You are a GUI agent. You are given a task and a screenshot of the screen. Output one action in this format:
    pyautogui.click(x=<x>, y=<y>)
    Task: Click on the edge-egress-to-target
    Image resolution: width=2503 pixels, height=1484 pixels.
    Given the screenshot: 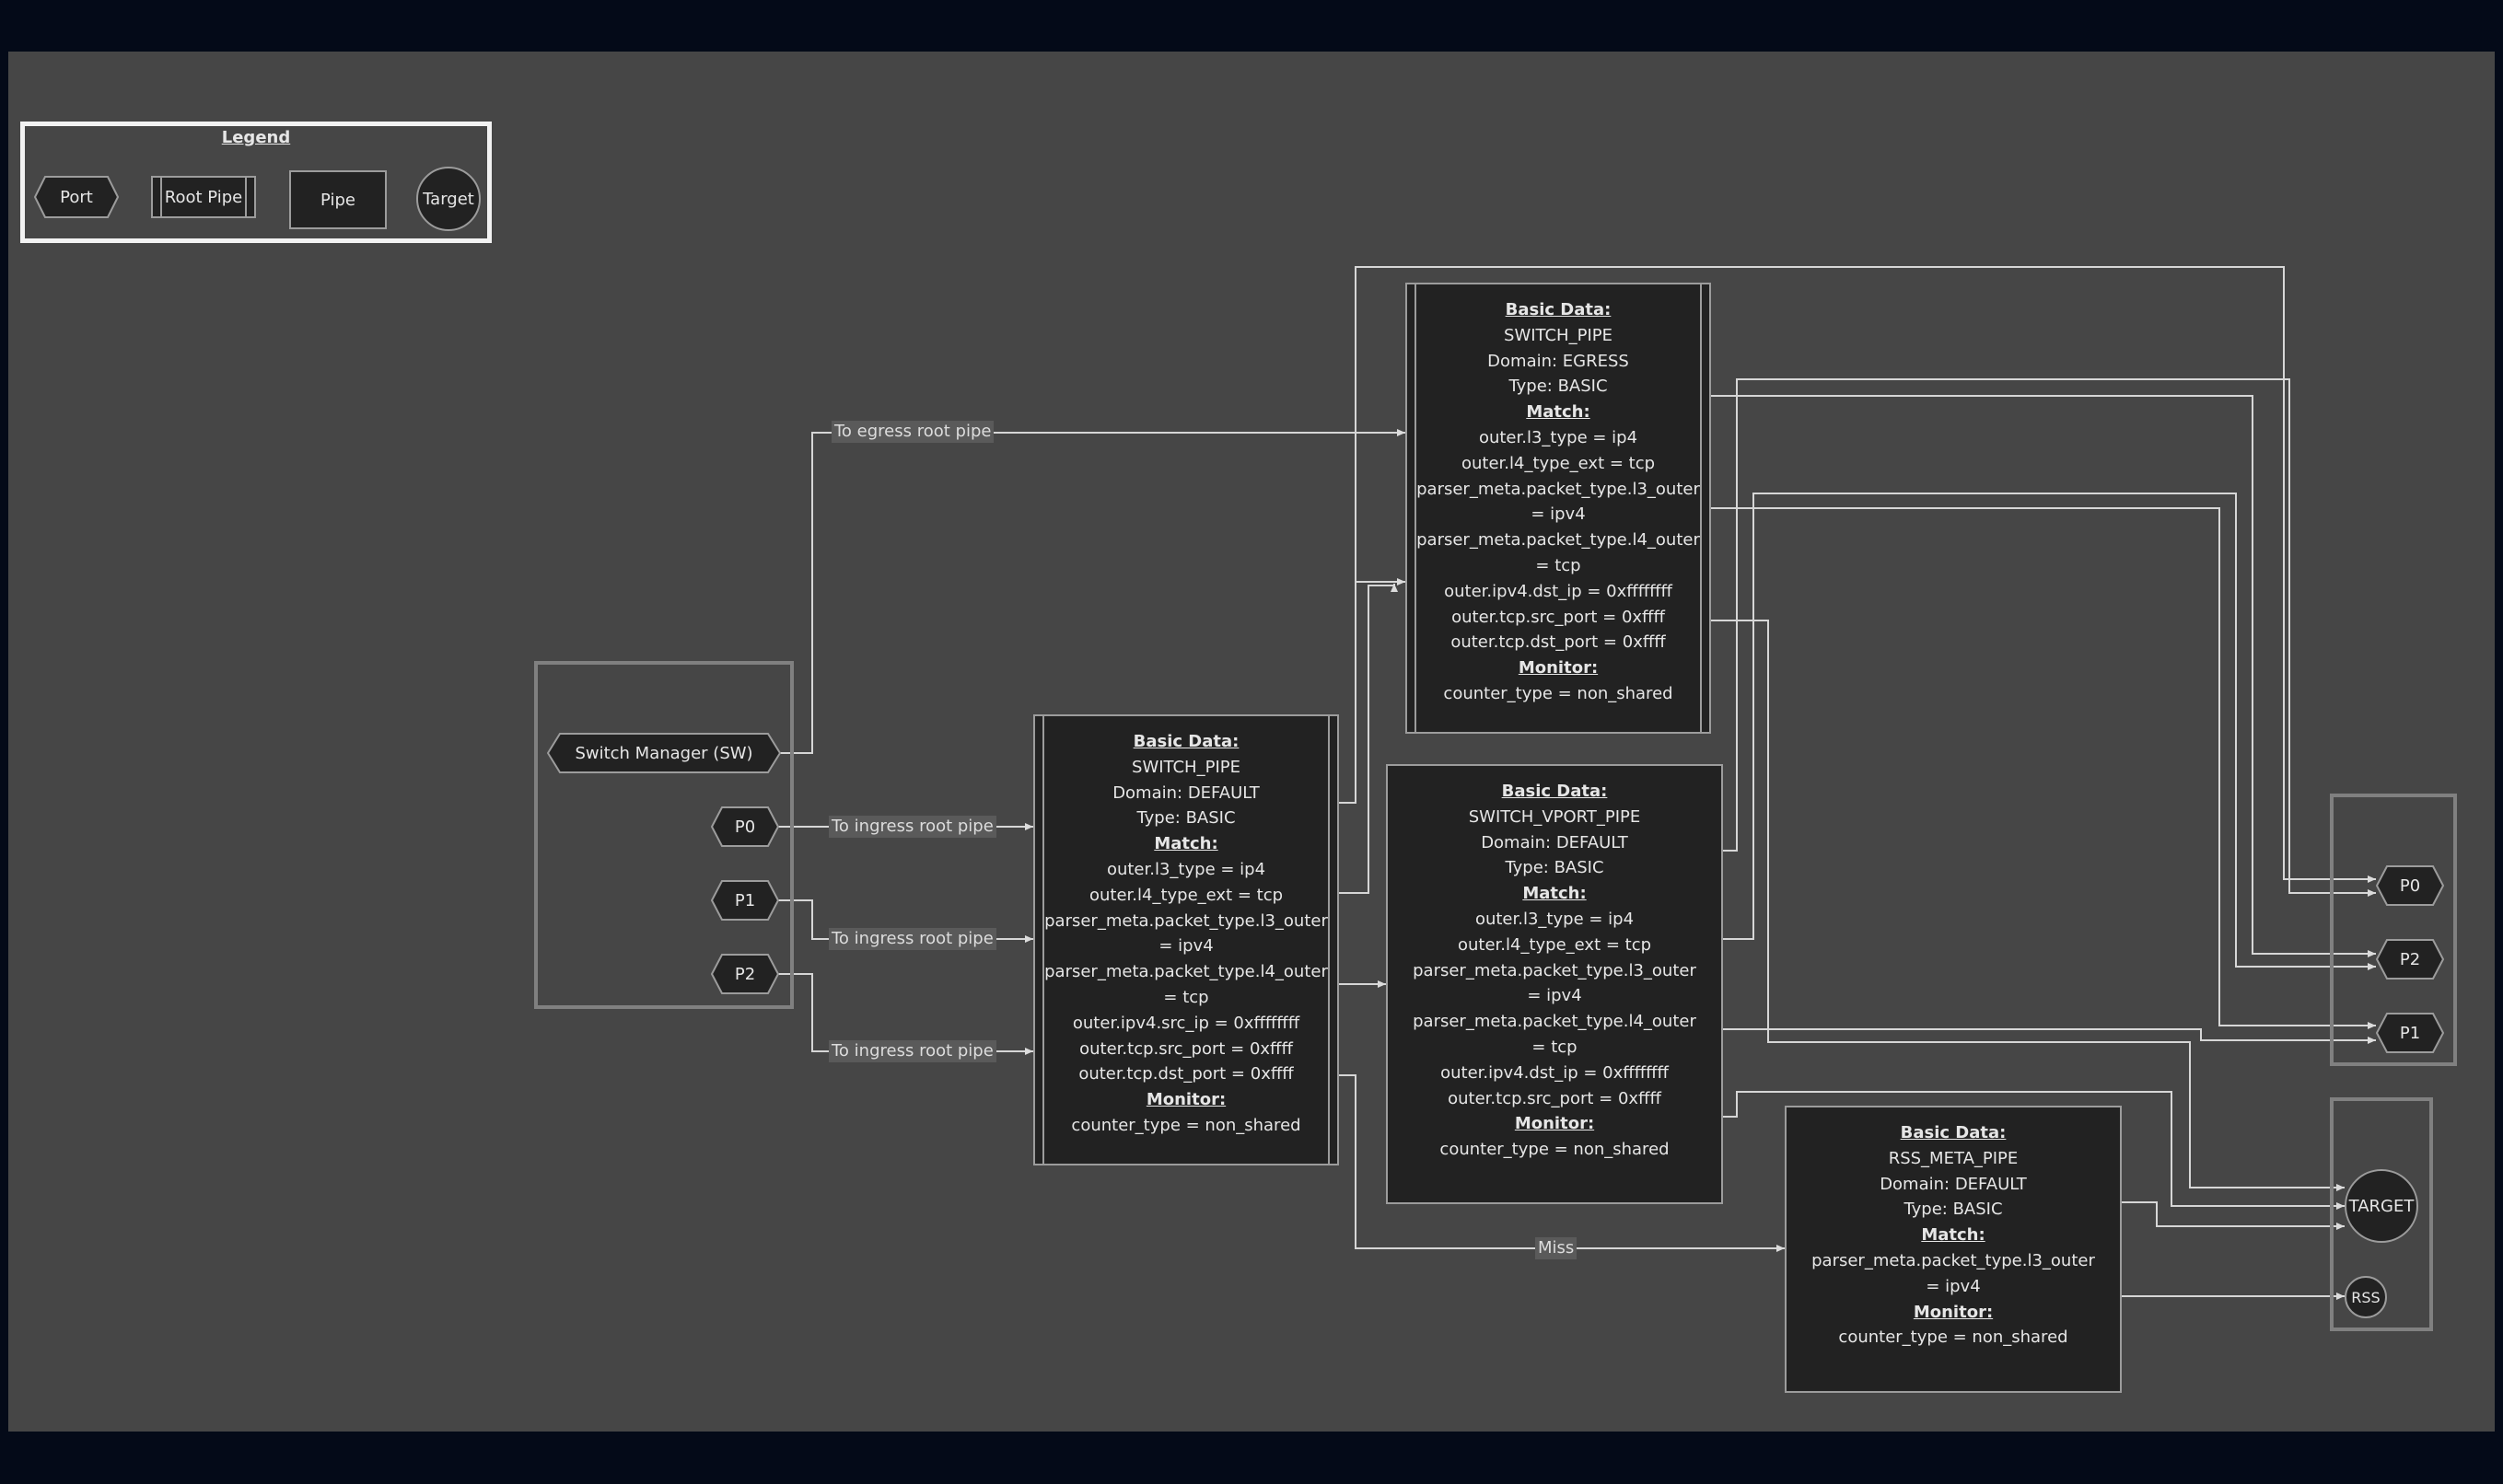 What is the action you would take?
    pyautogui.click(x=2027, y=905)
    